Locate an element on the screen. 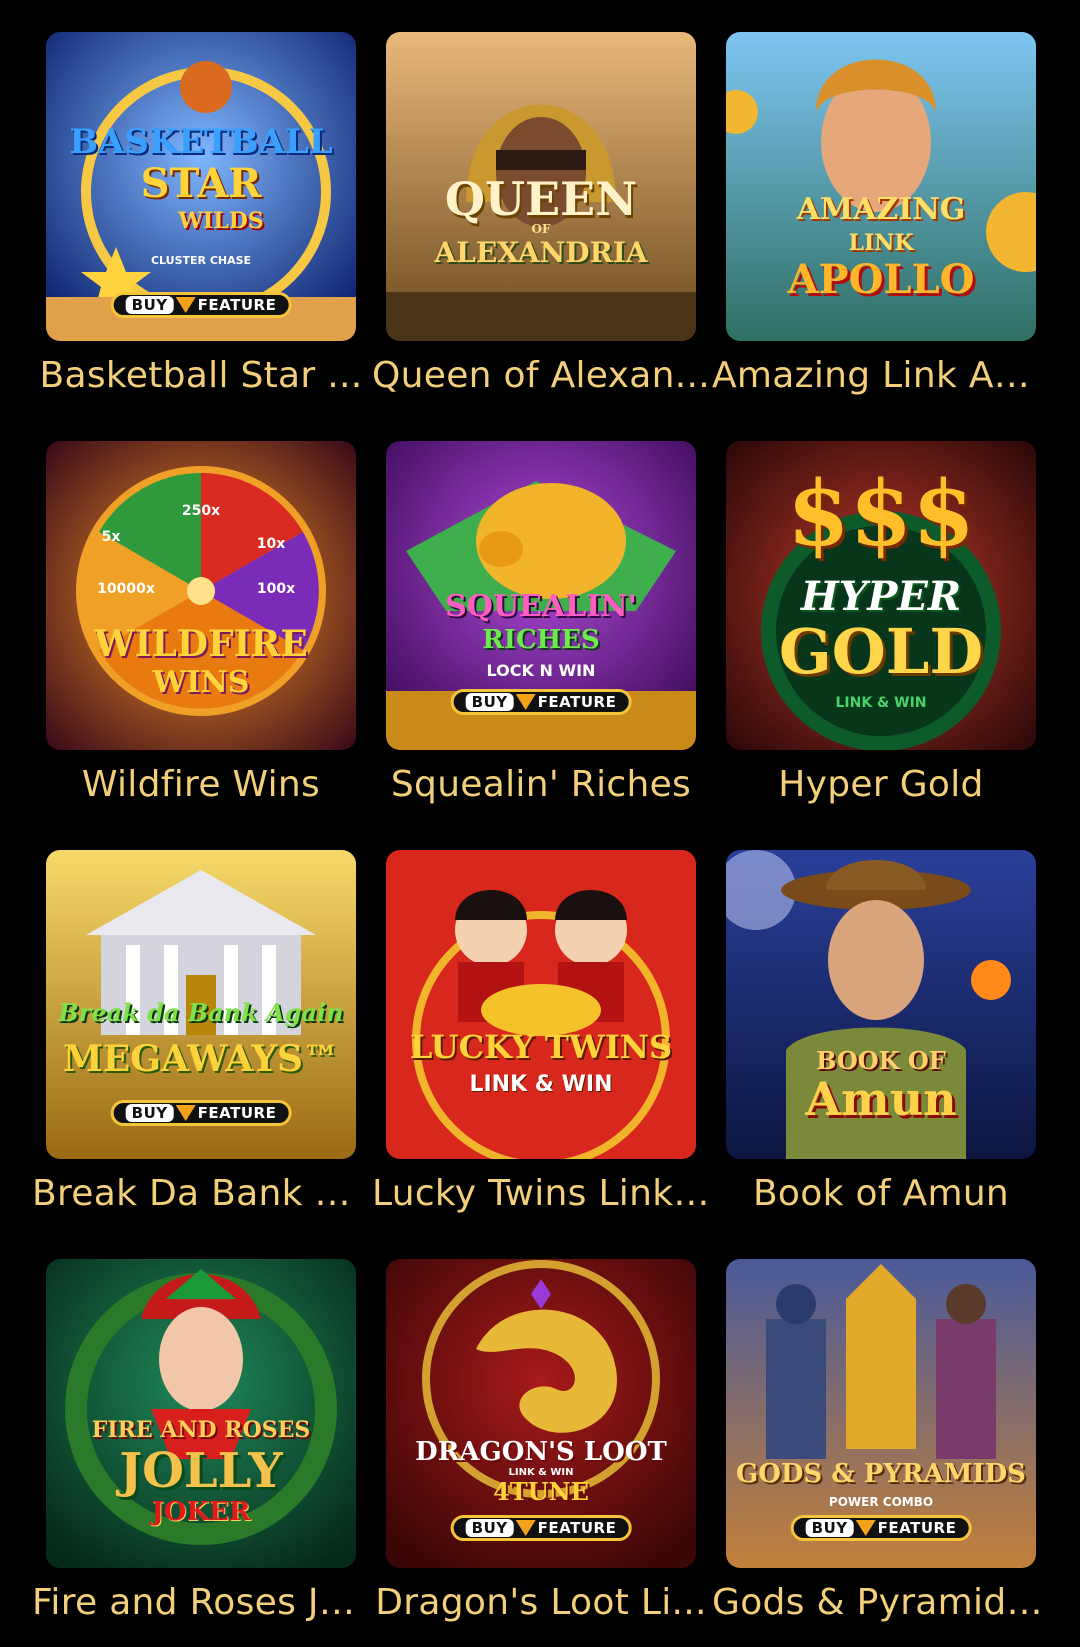  game-thumbnail: 5x 250x 10x 100x 10000x WILDFIRE WINS is located at coordinates (201, 595).